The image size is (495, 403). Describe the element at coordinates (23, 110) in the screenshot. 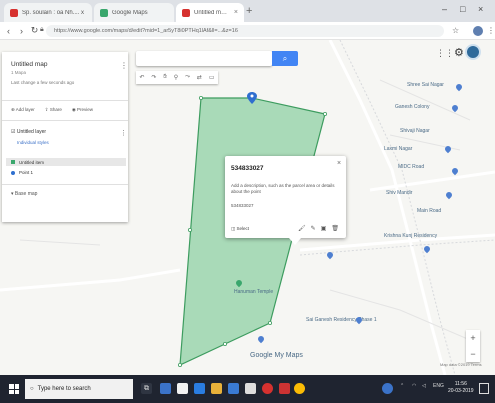

I see `add-layer-button: ⊕ Add layer` at that location.